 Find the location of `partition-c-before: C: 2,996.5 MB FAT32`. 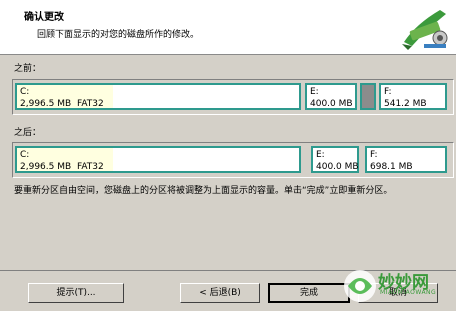

partition-c-before: C: 2,996.5 MB FAT32 is located at coordinates (158, 96).